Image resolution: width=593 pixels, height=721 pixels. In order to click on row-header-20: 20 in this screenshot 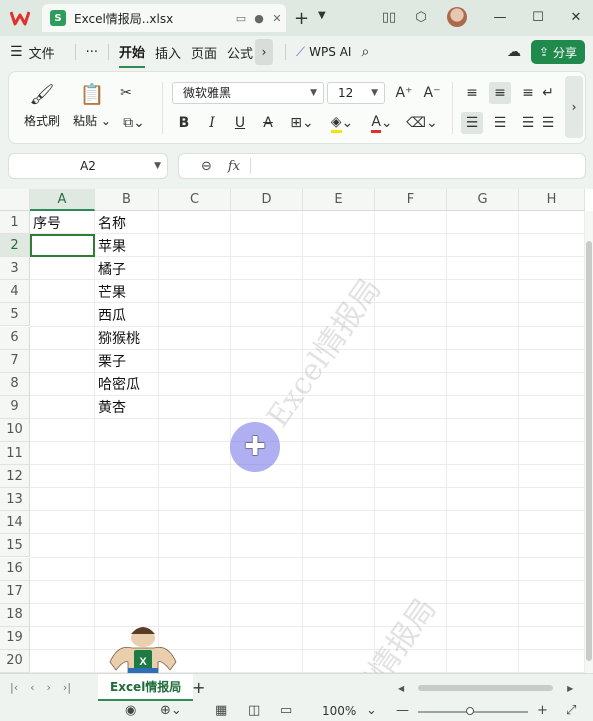, I will do `click(15, 661)`.